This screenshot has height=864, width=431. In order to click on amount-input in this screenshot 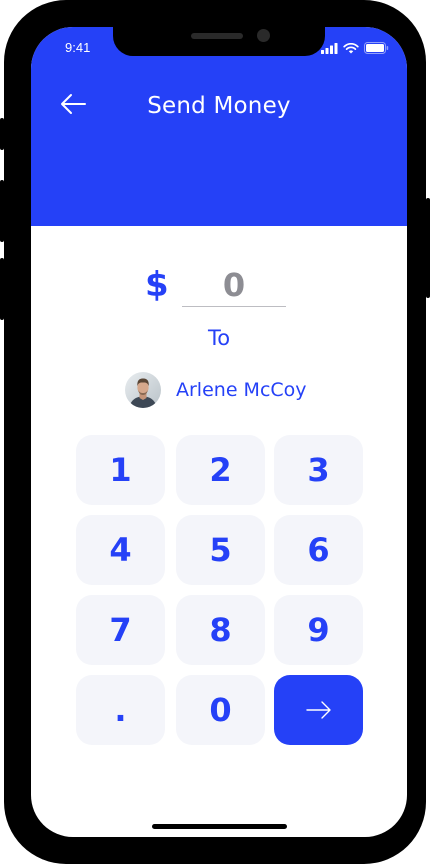, I will do `click(234, 285)`.